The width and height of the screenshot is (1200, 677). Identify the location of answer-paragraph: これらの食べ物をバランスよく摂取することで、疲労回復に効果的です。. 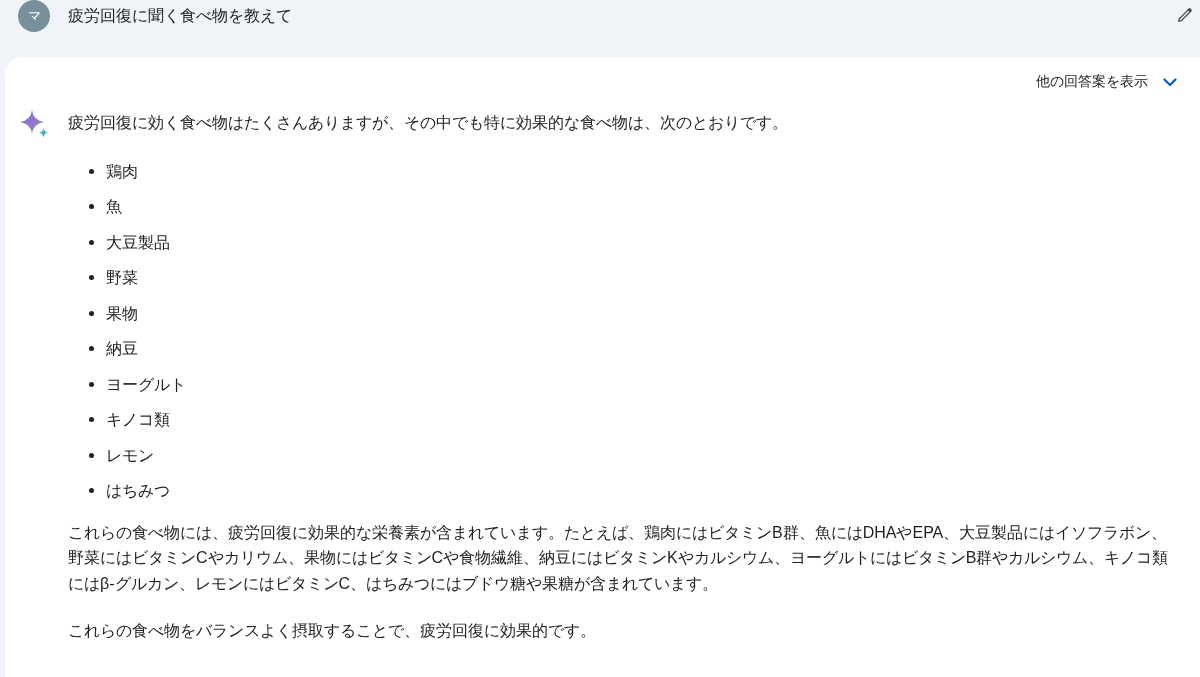
(332, 631).